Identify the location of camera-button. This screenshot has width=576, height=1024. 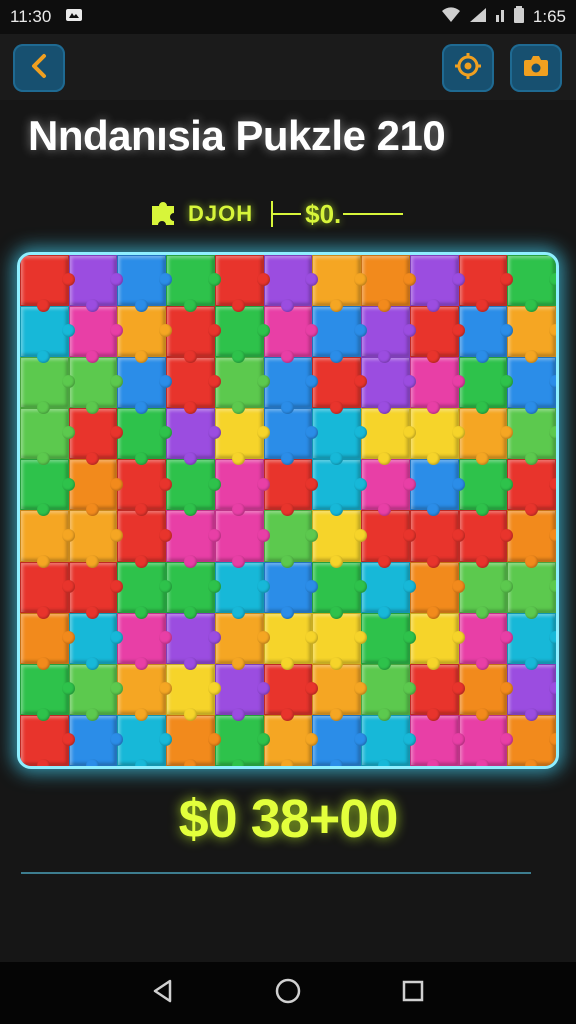
(536, 68).